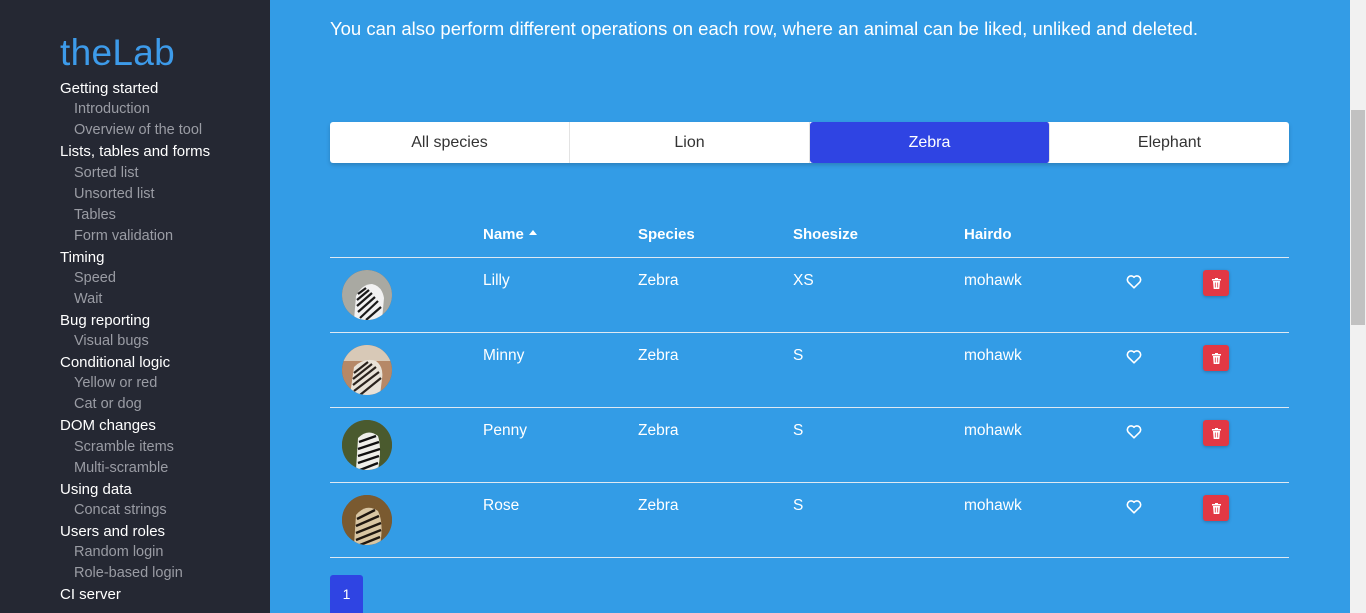 The image size is (1366, 613). Describe the element at coordinates (135, 468) in the screenshot. I see `sidebar-item-multi-scramble: Multi-scramble` at that location.